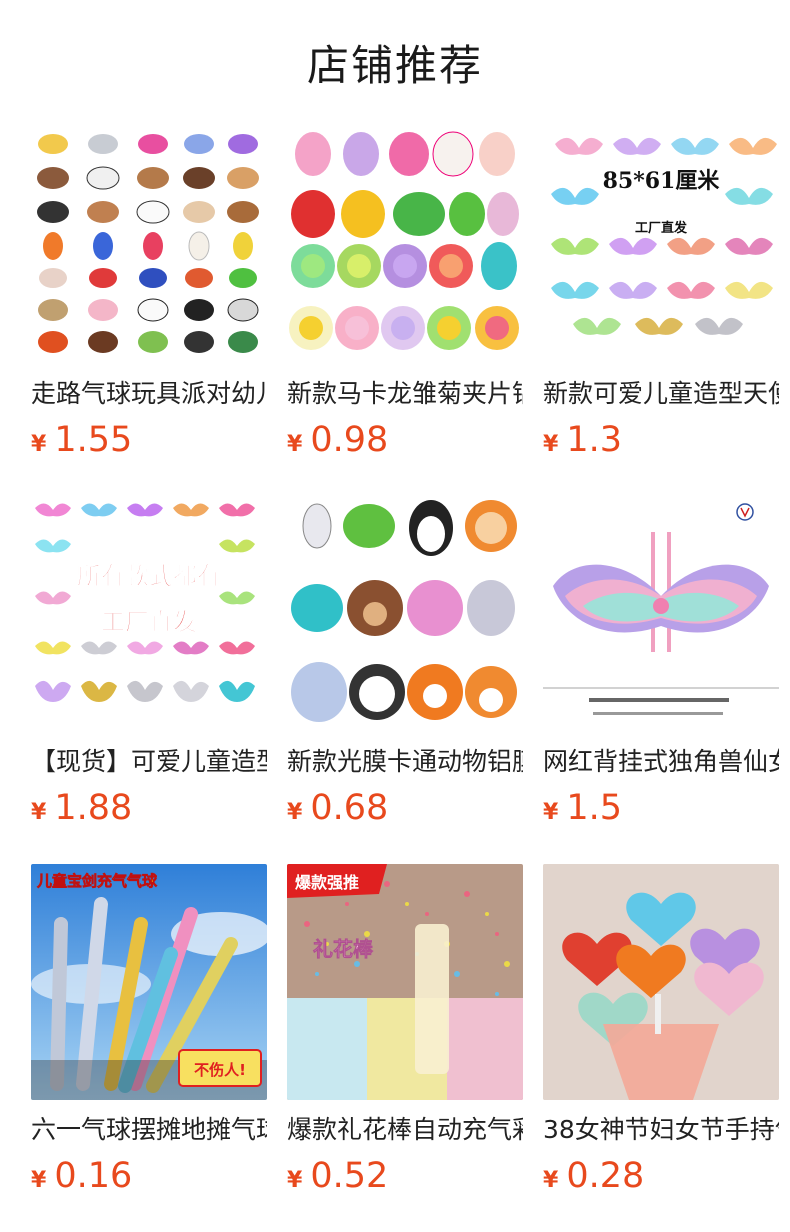  What do you see at coordinates (661, 1130) in the screenshot?
I see `product-title: 38女神节妇女节手持气球` at bounding box center [661, 1130].